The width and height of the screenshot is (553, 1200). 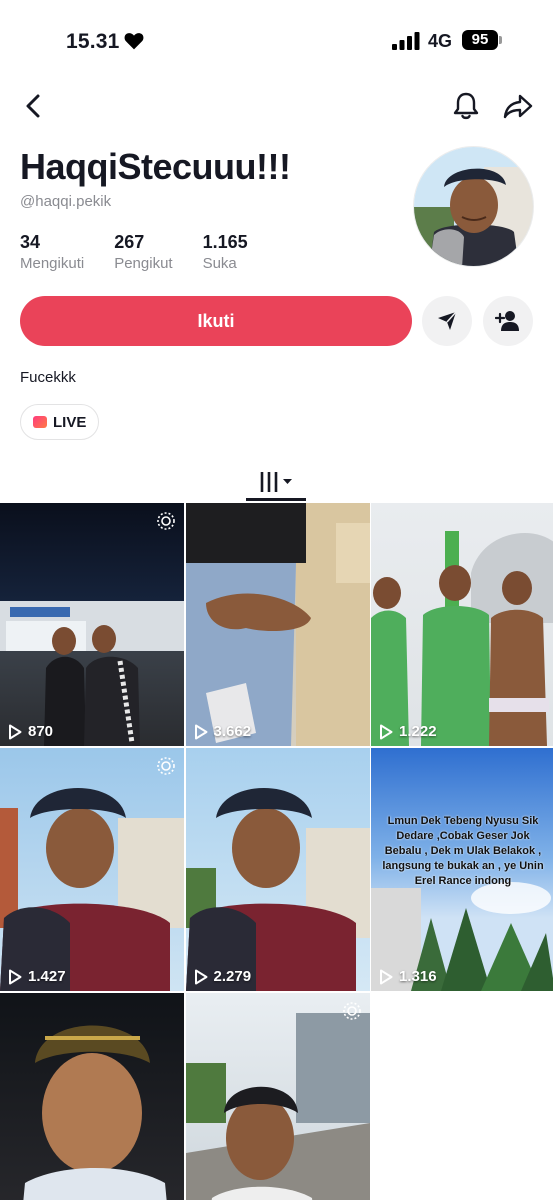 I want to click on view-count-value: 1.222, so click(x=418, y=731).